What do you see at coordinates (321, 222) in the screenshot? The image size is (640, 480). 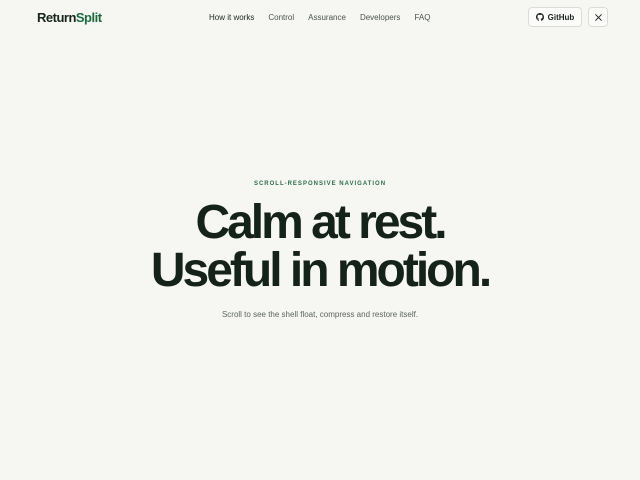 I see `hero-headline-line-1: Calm at rest.` at bounding box center [321, 222].